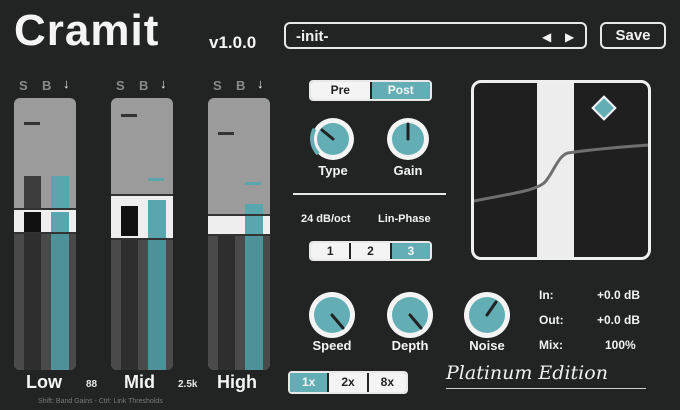 The width and height of the screenshot is (680, 410). Describe the element at coordinates (619, 295) in the screenshot. I see `input-level-value: +0.0 dB` at that location.